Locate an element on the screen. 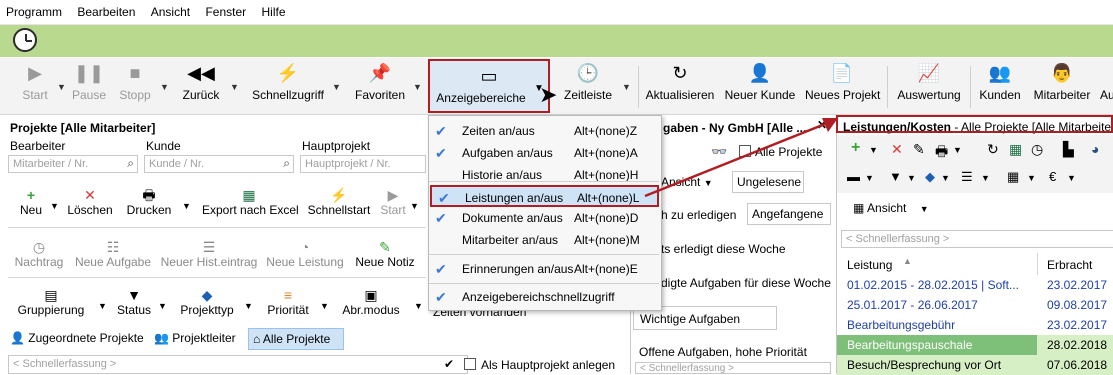 The image size is (1113, 375). drucken-button: 🖶 Drucken is located at coordinates (149, 202).